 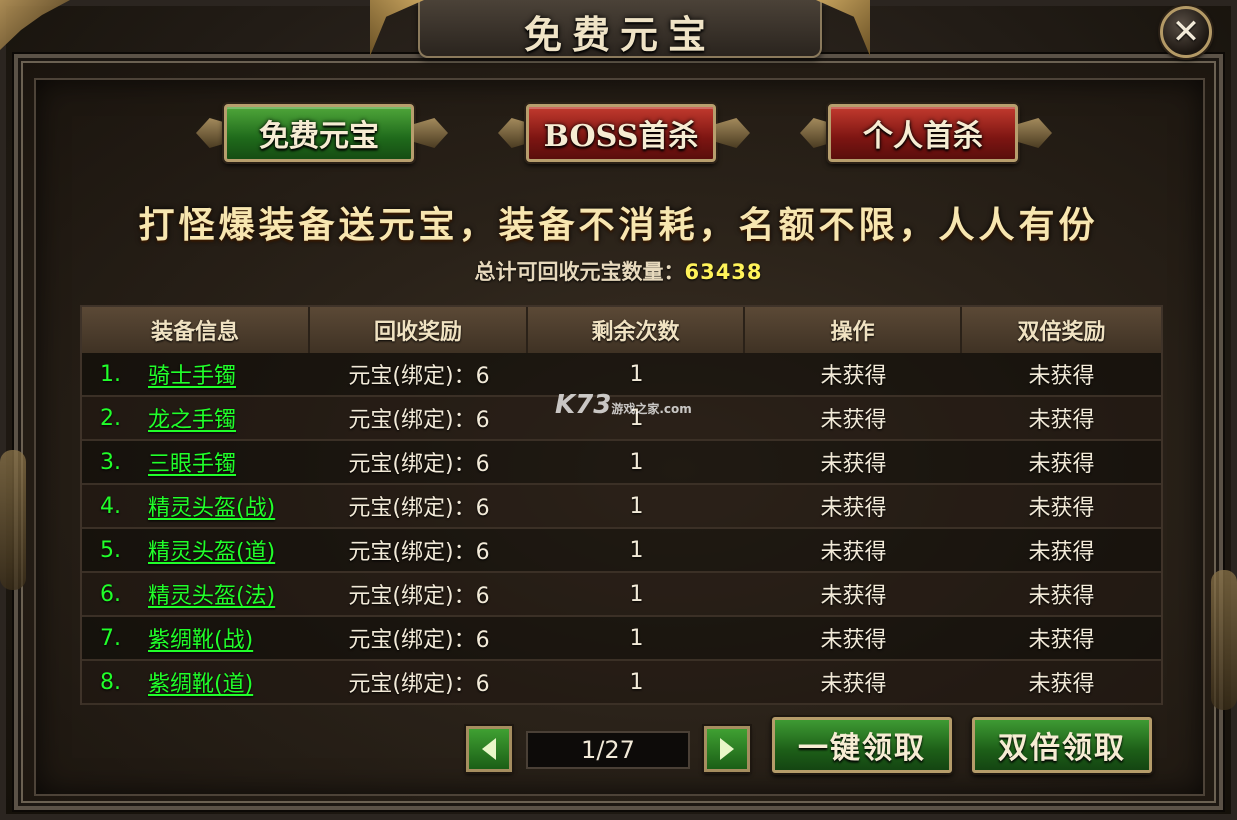 I want to click on watermark-sub: 游戏之家, so click(x=635, y=409).